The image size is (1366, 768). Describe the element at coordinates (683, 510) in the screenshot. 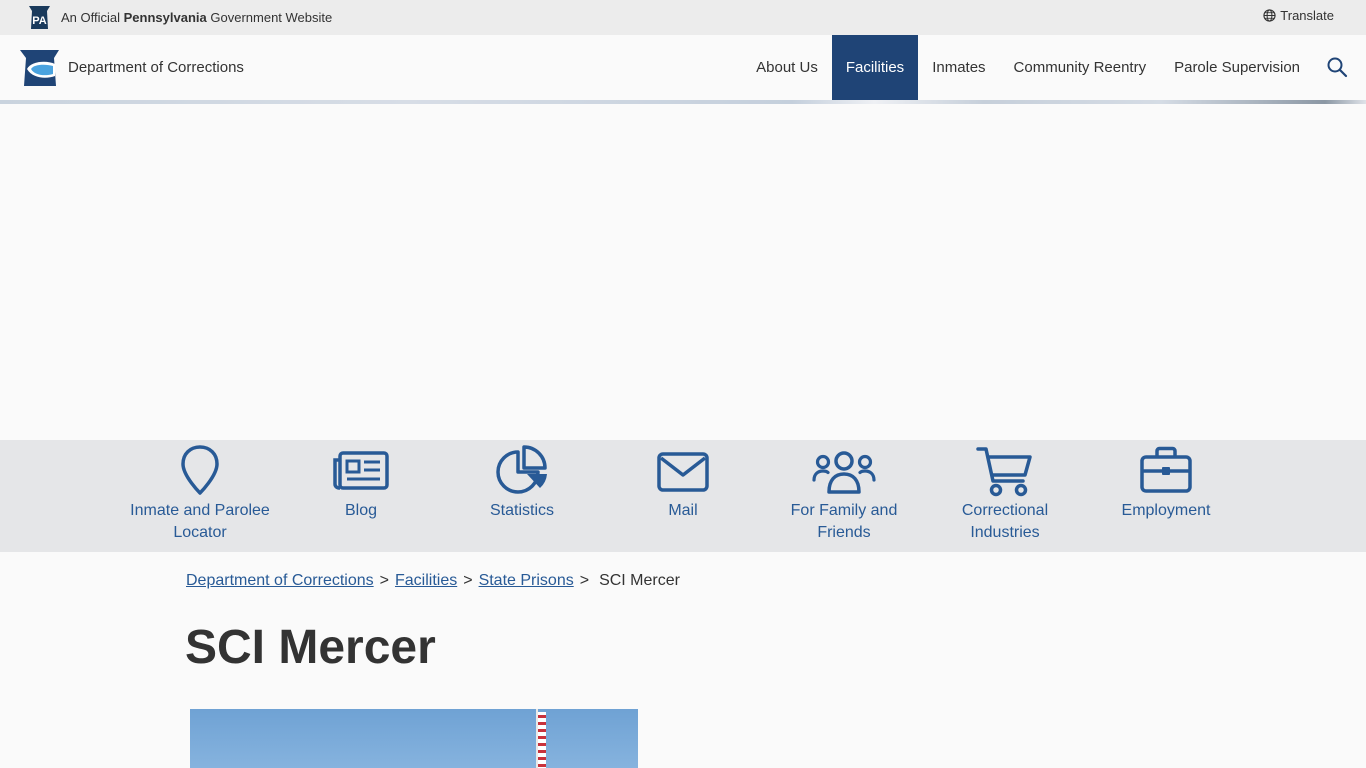

I see `quick-link-label: Mail` at that location.